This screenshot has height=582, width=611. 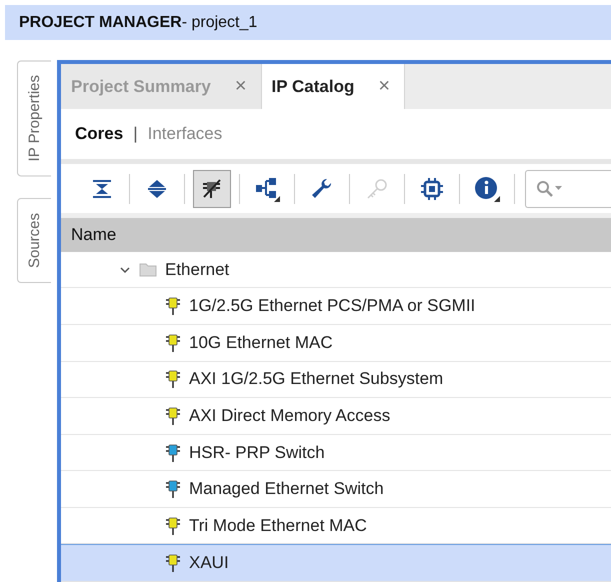 I want to click on collapse-all-icon, so click(x=102, y=189).